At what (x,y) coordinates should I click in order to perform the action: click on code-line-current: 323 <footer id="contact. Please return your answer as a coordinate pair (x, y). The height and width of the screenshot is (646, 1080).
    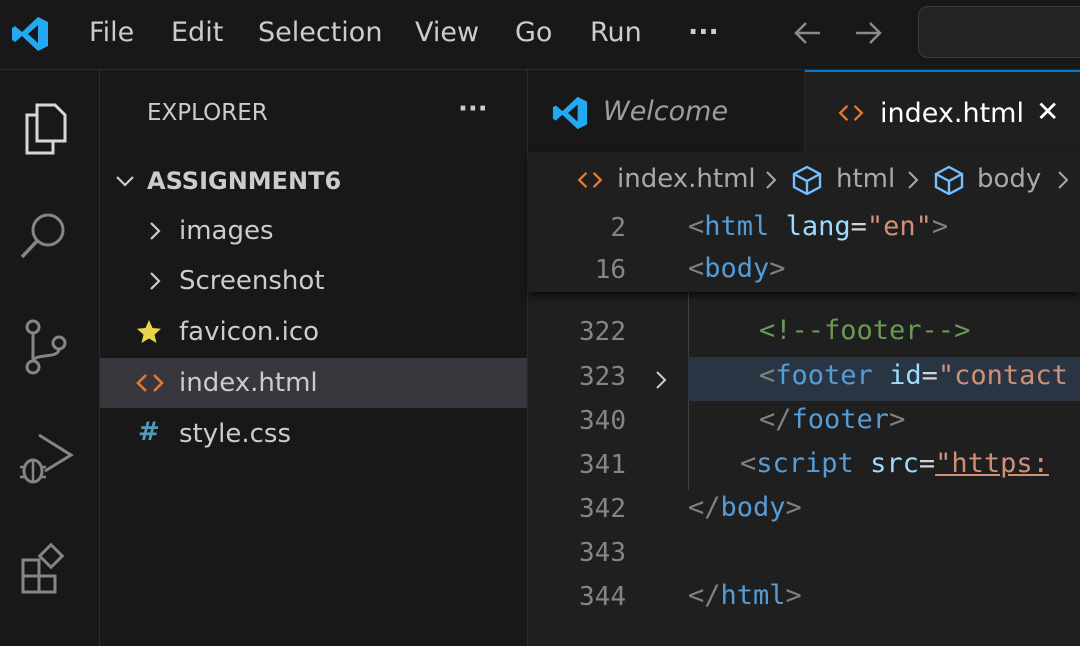
    Looking at the image, I should click on (804, 379).